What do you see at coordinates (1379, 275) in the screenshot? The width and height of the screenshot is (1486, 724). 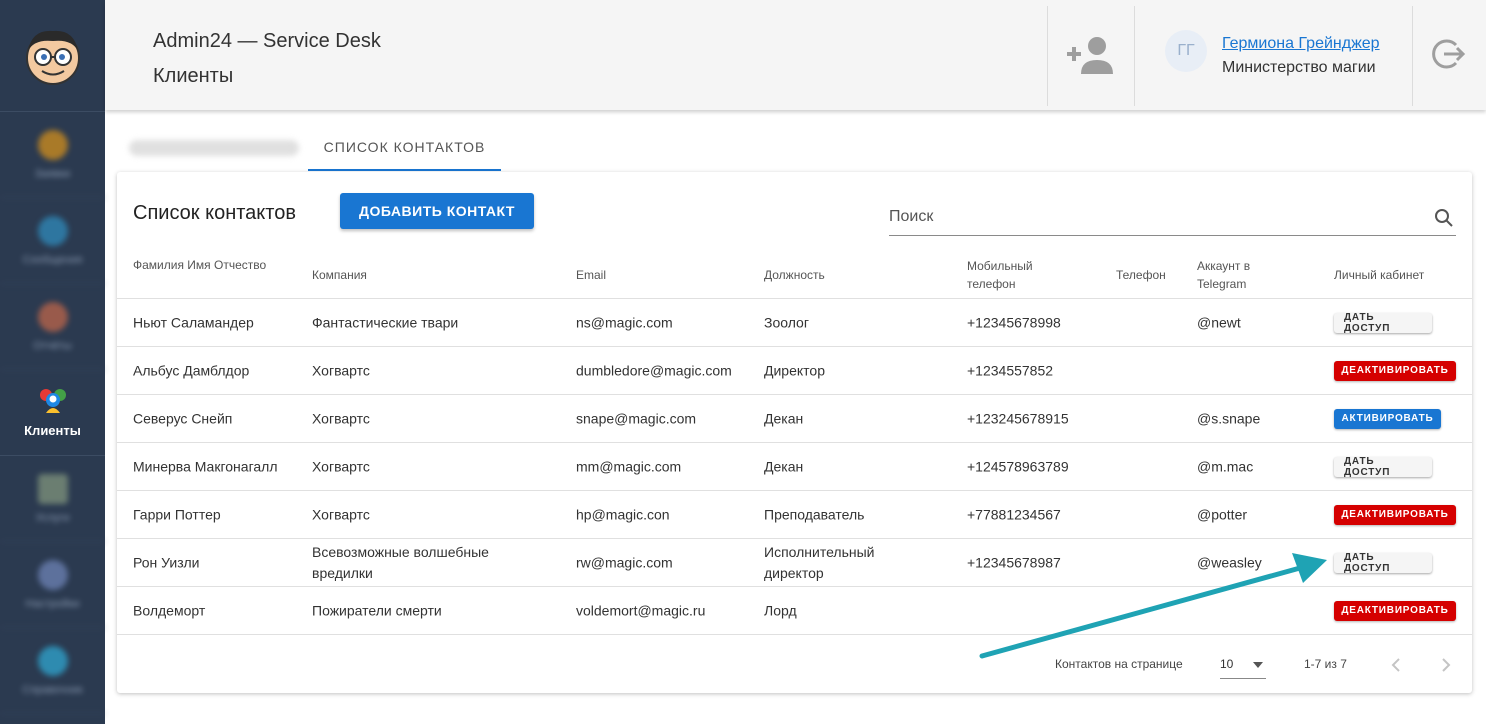 I see `column-header-cabinet: Личный кабинет` at bounding box center [1379, 275].